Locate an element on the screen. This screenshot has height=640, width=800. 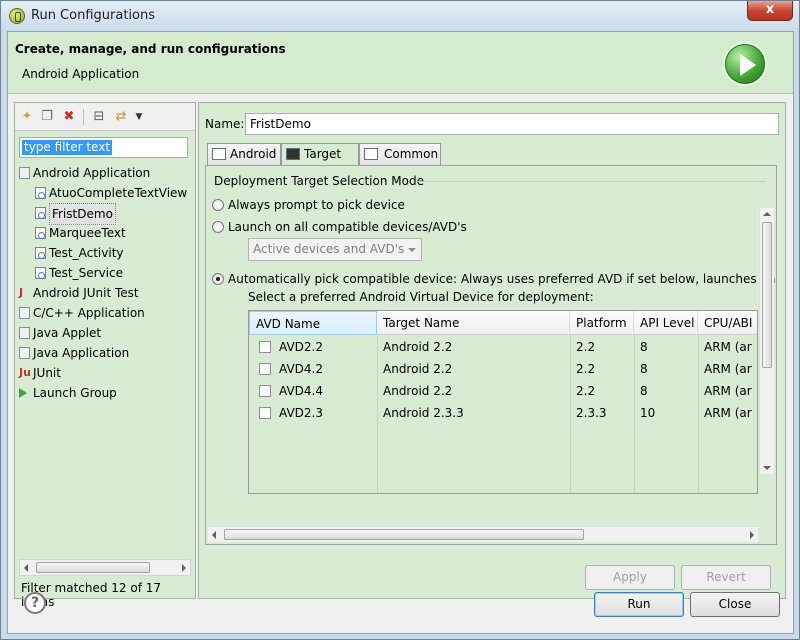
collapse-all-icon: ⊟ is located at coordinates (99, 117).